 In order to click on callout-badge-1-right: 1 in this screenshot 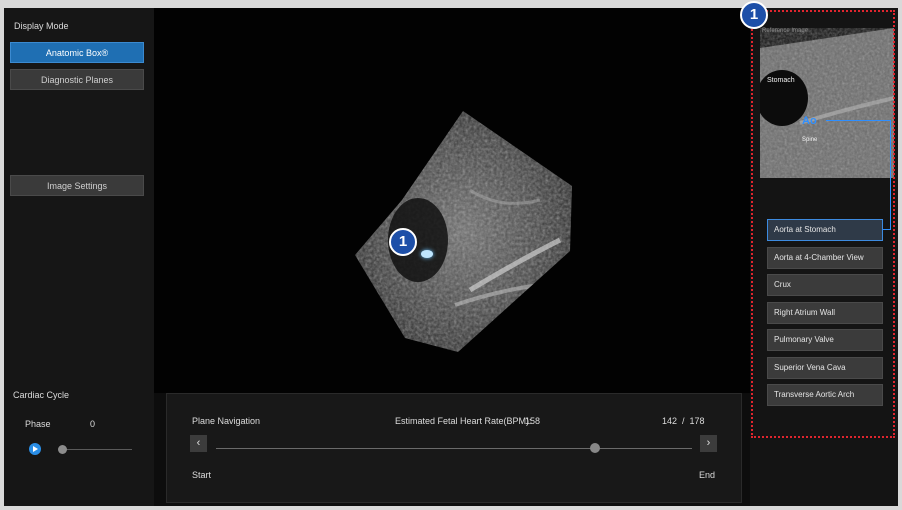, I will do `click(754, 15)`.